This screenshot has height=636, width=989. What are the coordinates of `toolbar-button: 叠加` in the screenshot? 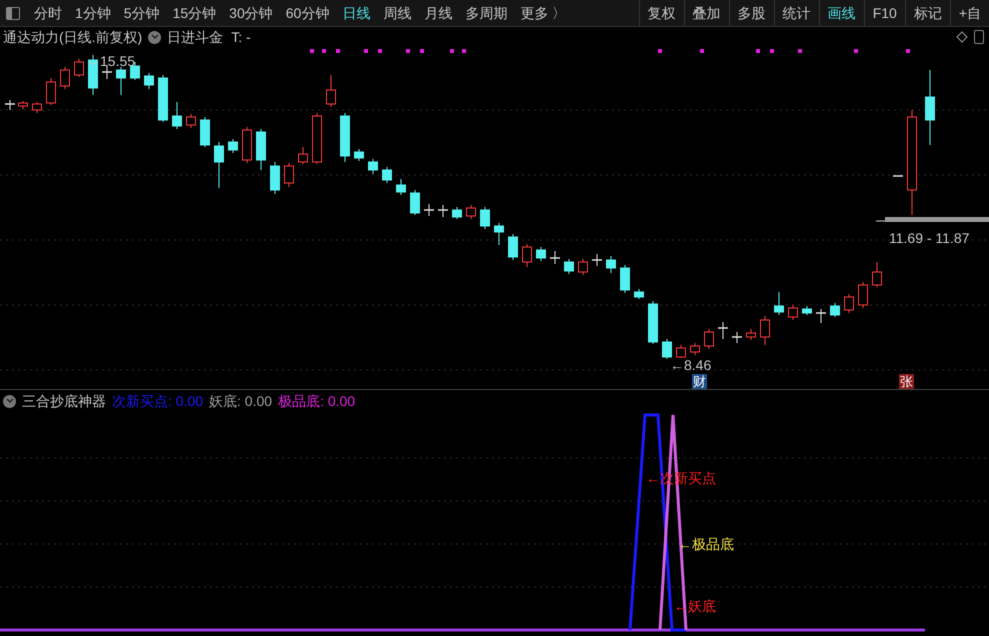 It's located at (706, 13).